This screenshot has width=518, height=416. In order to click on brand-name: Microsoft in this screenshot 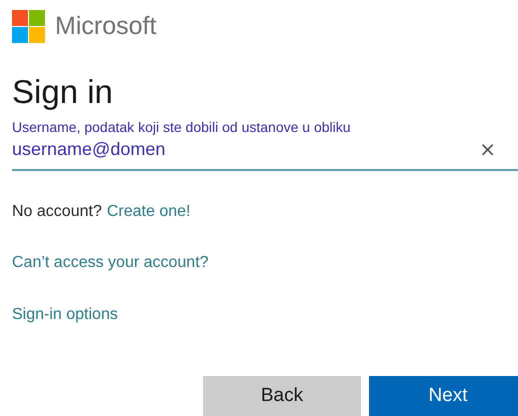, I will do `click(105, 26)`.